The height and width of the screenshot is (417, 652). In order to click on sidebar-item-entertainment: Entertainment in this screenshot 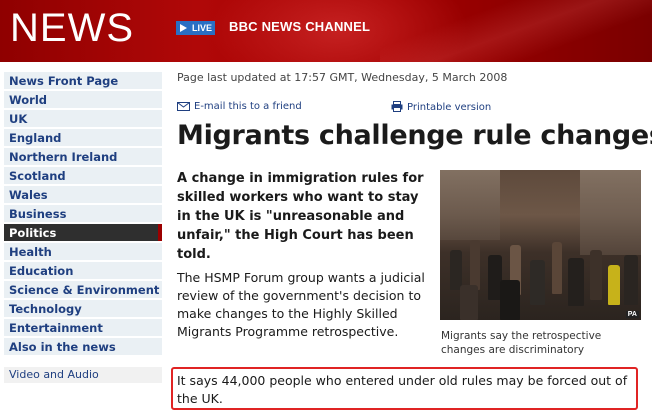, I will do `click(83, 328)`.